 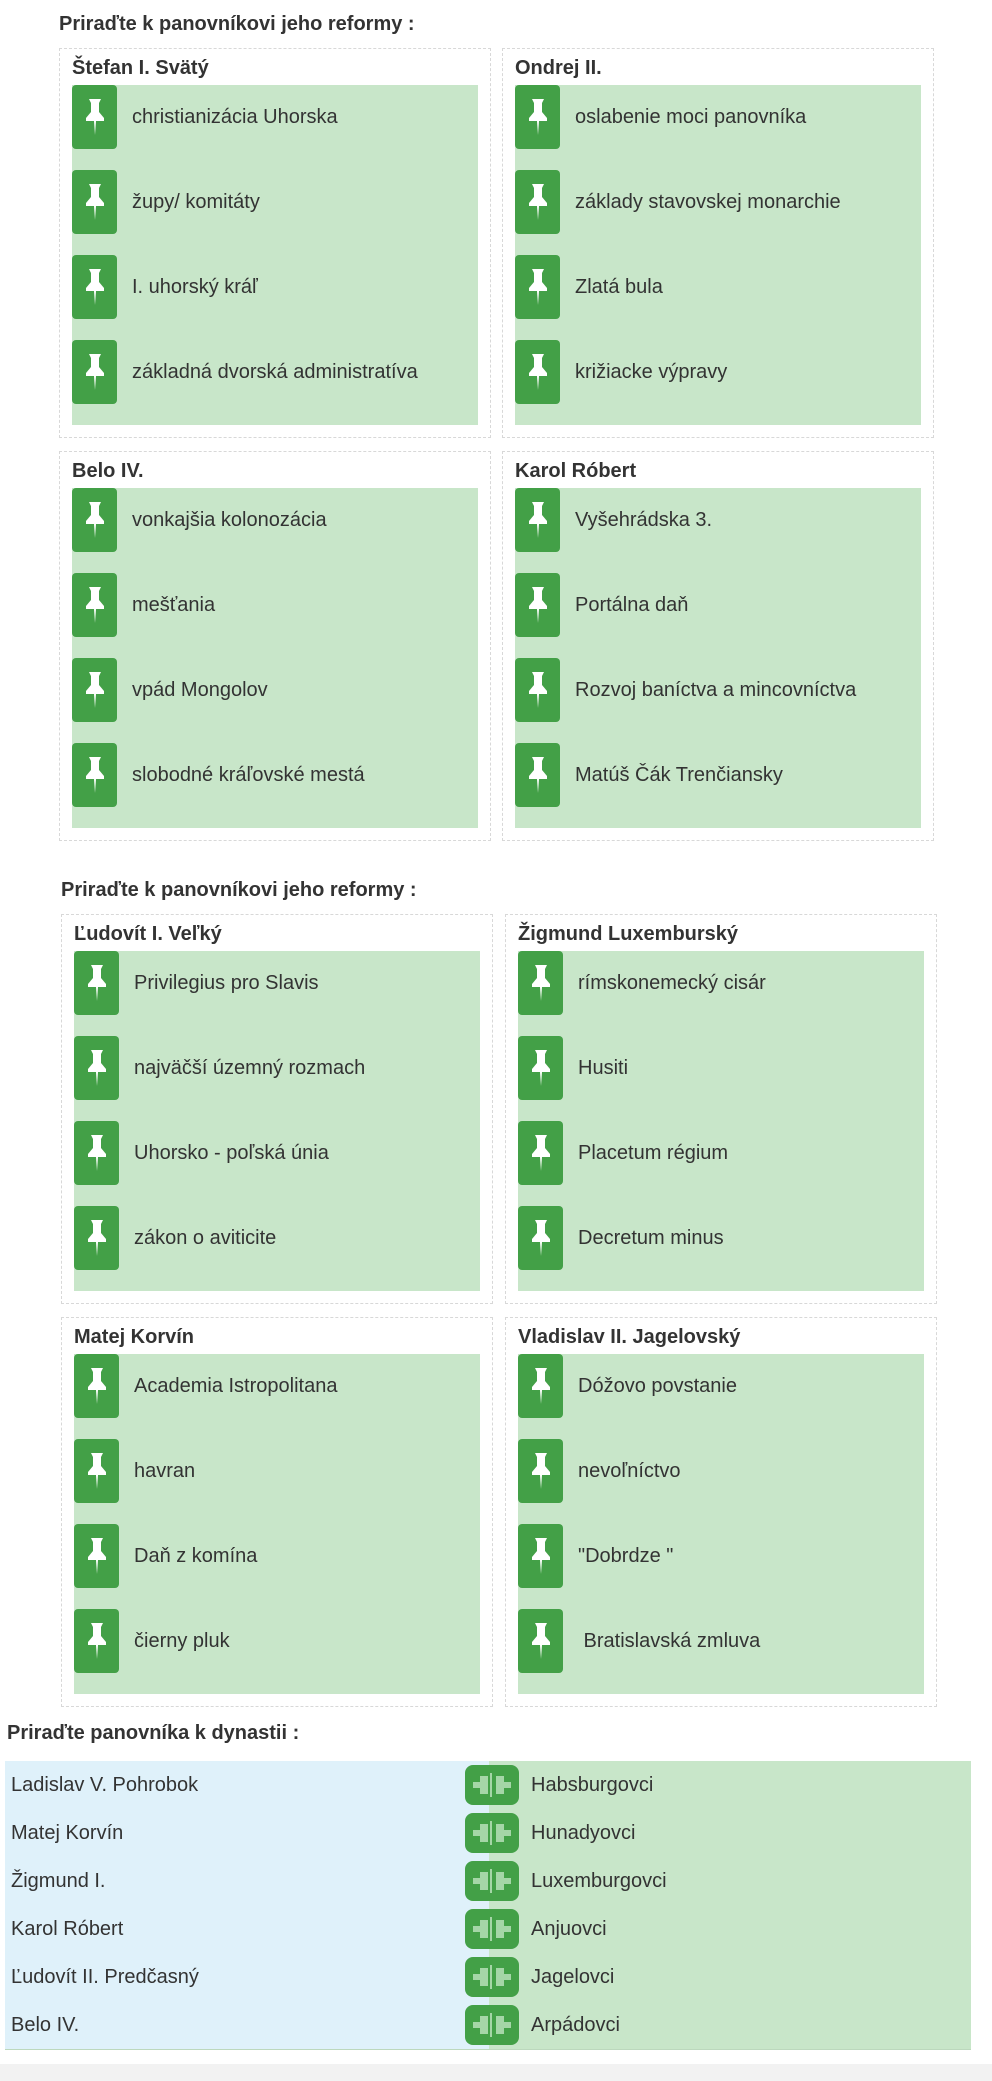 I want to click on table-row: Matej Korvín Hunadyovci, so click(x=488, y=1833).